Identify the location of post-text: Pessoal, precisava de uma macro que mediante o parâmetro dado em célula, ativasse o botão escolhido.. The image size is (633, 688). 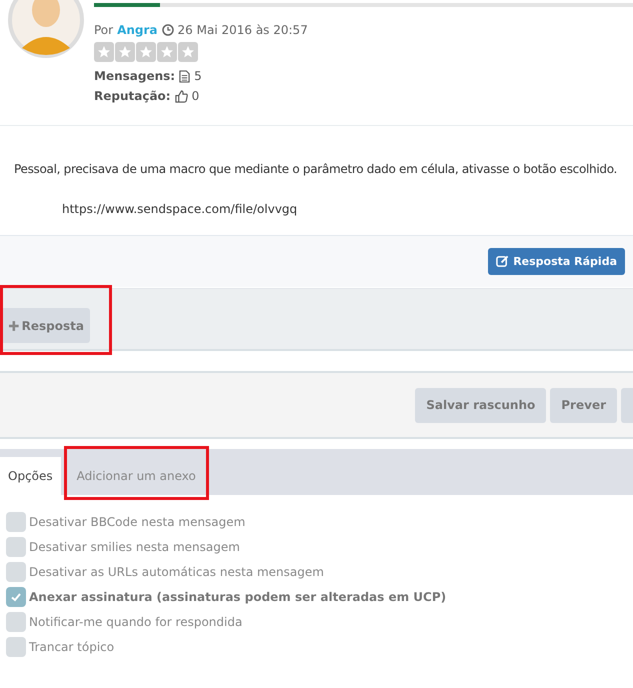
(316, 169).